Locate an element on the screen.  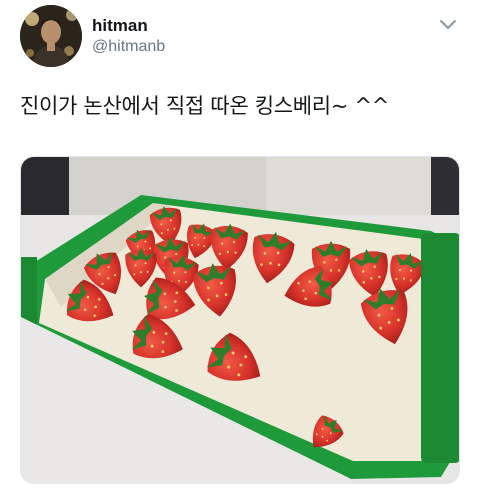
chevron-down-icon is located at coordinates (448, 25).